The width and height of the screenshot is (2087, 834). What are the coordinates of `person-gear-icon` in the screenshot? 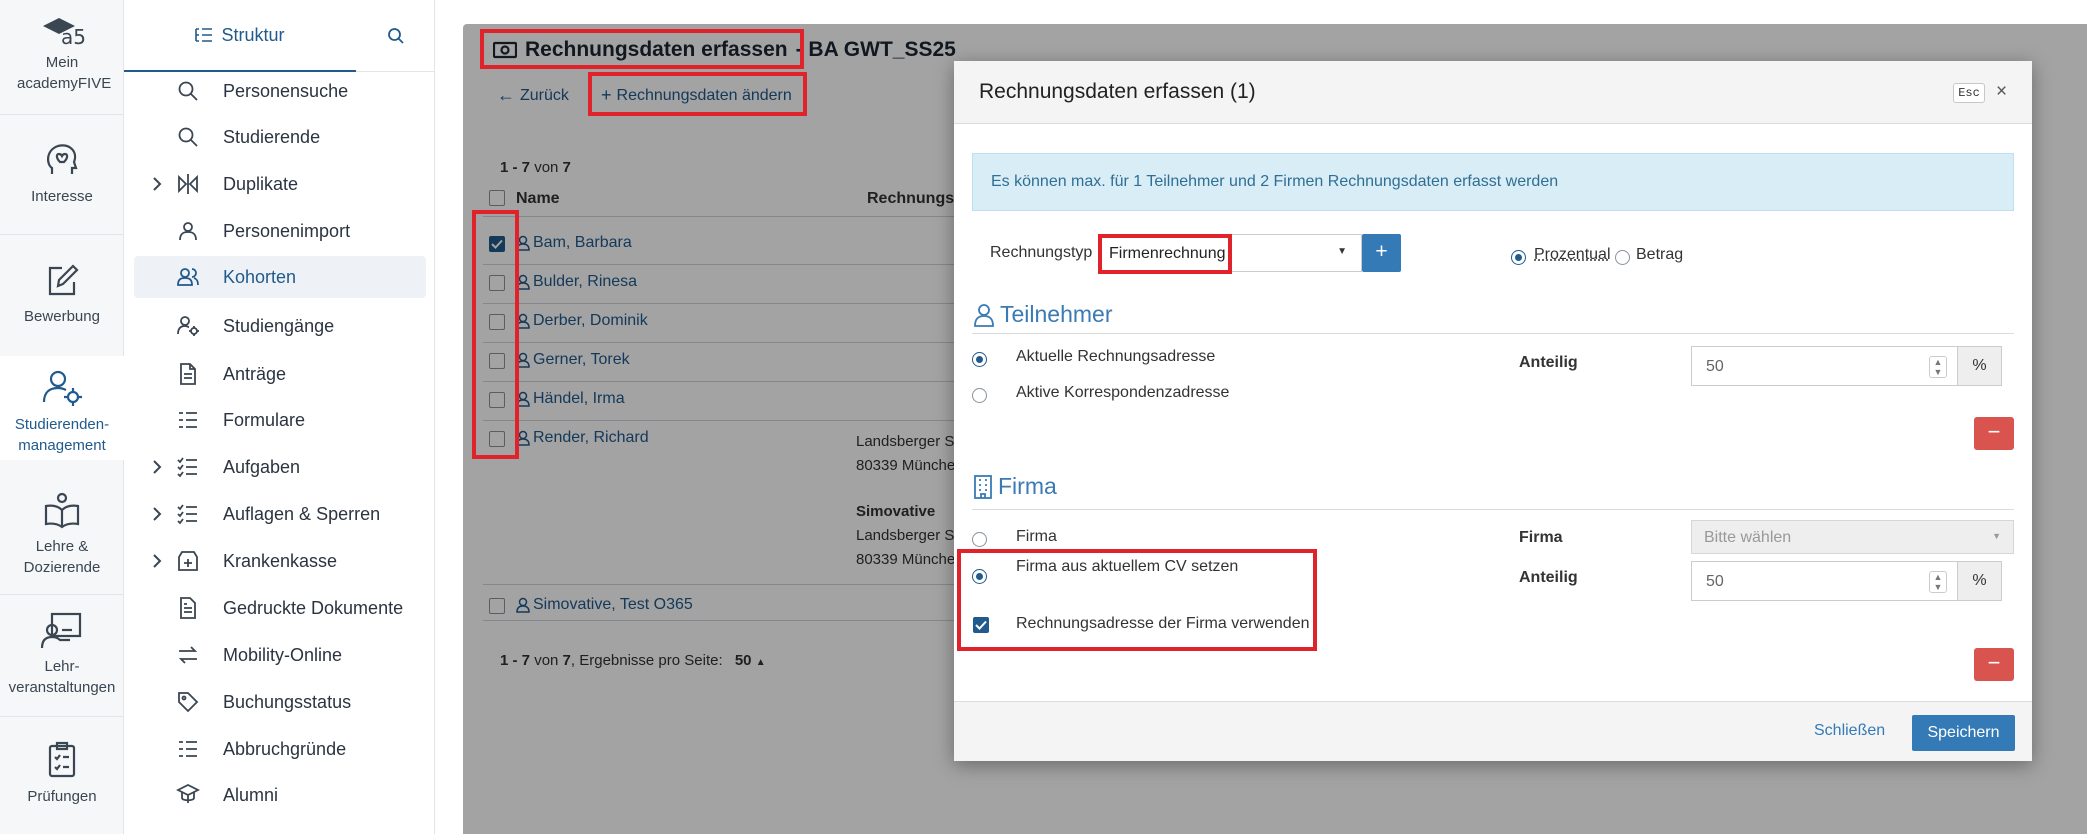 It's located at (188, 326).